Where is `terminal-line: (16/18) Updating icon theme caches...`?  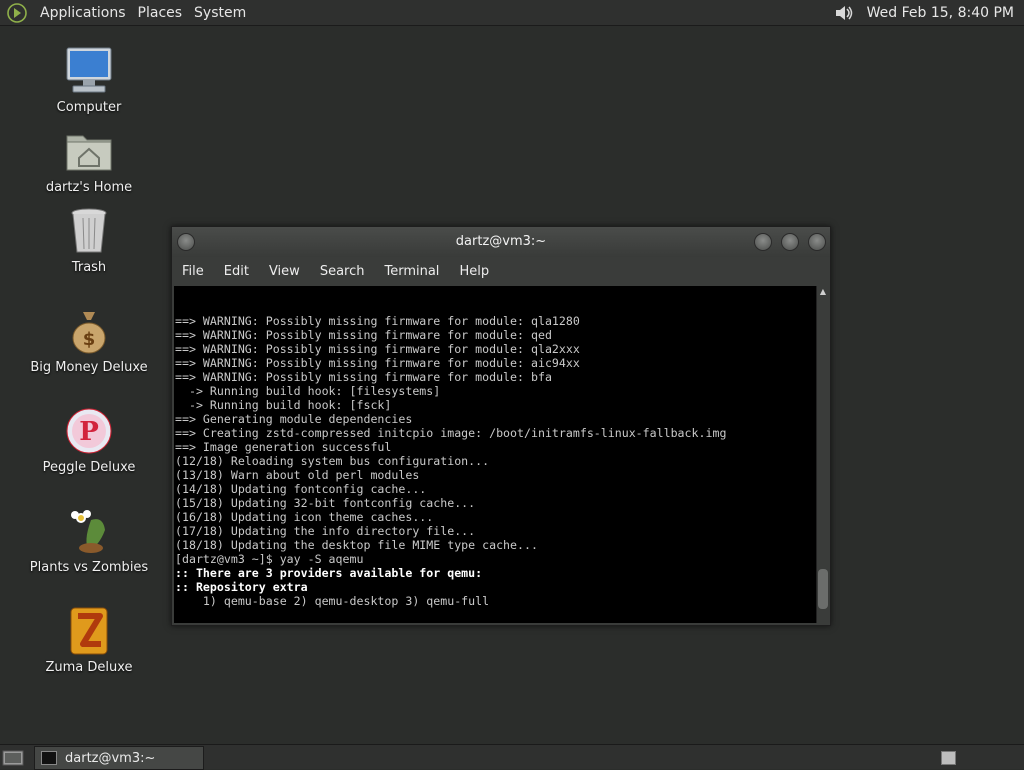
terminal-line: (16/18) Updating icon theme caches... is located at coordinates (304, 517).